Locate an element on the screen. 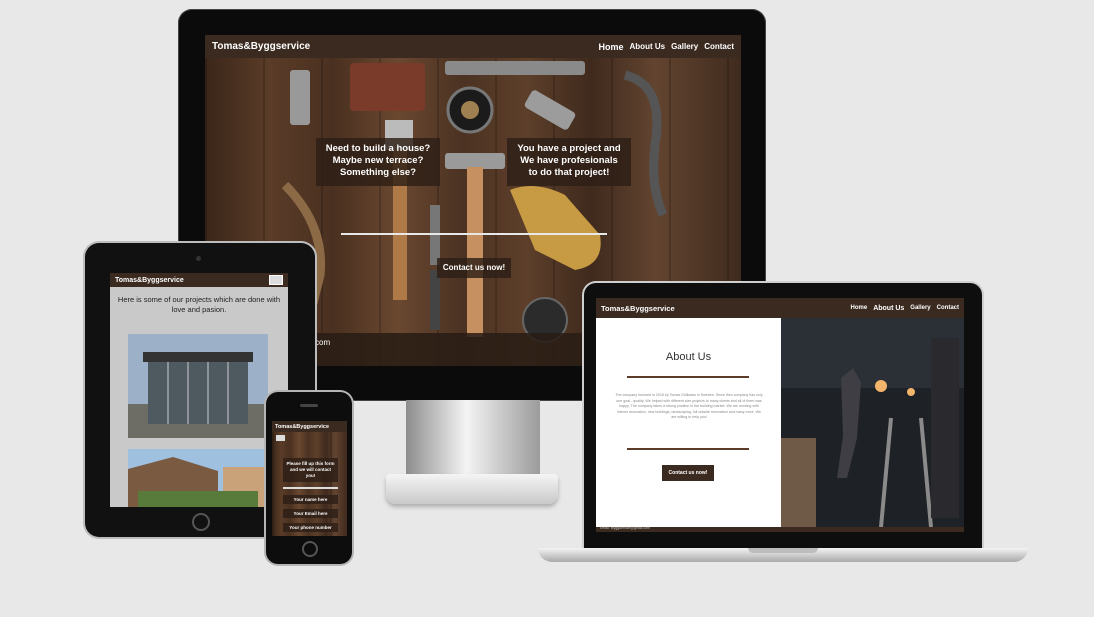  footer-email: Email: tbyggservice@gmail.com is located at coordinates (625, 528).